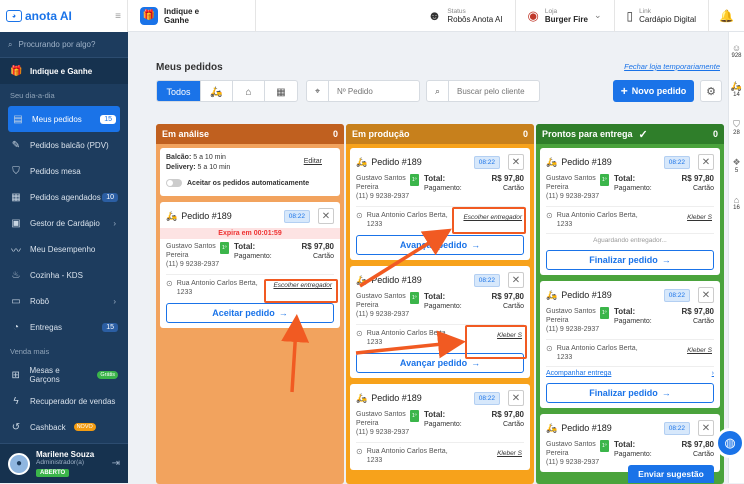 The width and height of the screenshot is (744, 484). What do you see at coordinates (39, 16) in the screenshot?
I see `logo: ◕ anota AI` at bounding box center [39, 16].